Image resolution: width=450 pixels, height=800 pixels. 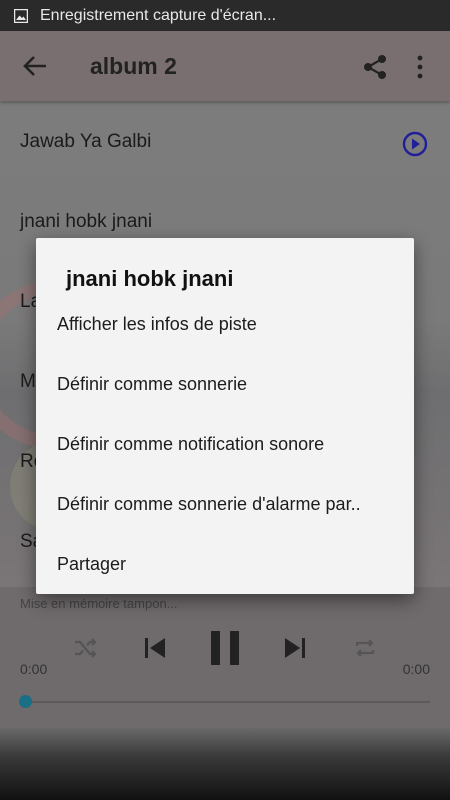 I want to click on page-title: album 2, so click(x=133, y=66).